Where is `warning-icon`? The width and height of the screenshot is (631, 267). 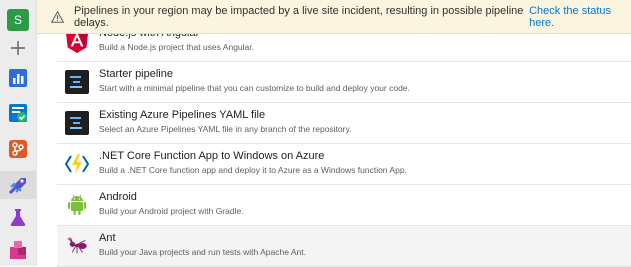
warning-icon is located at coordinates (57, 16).